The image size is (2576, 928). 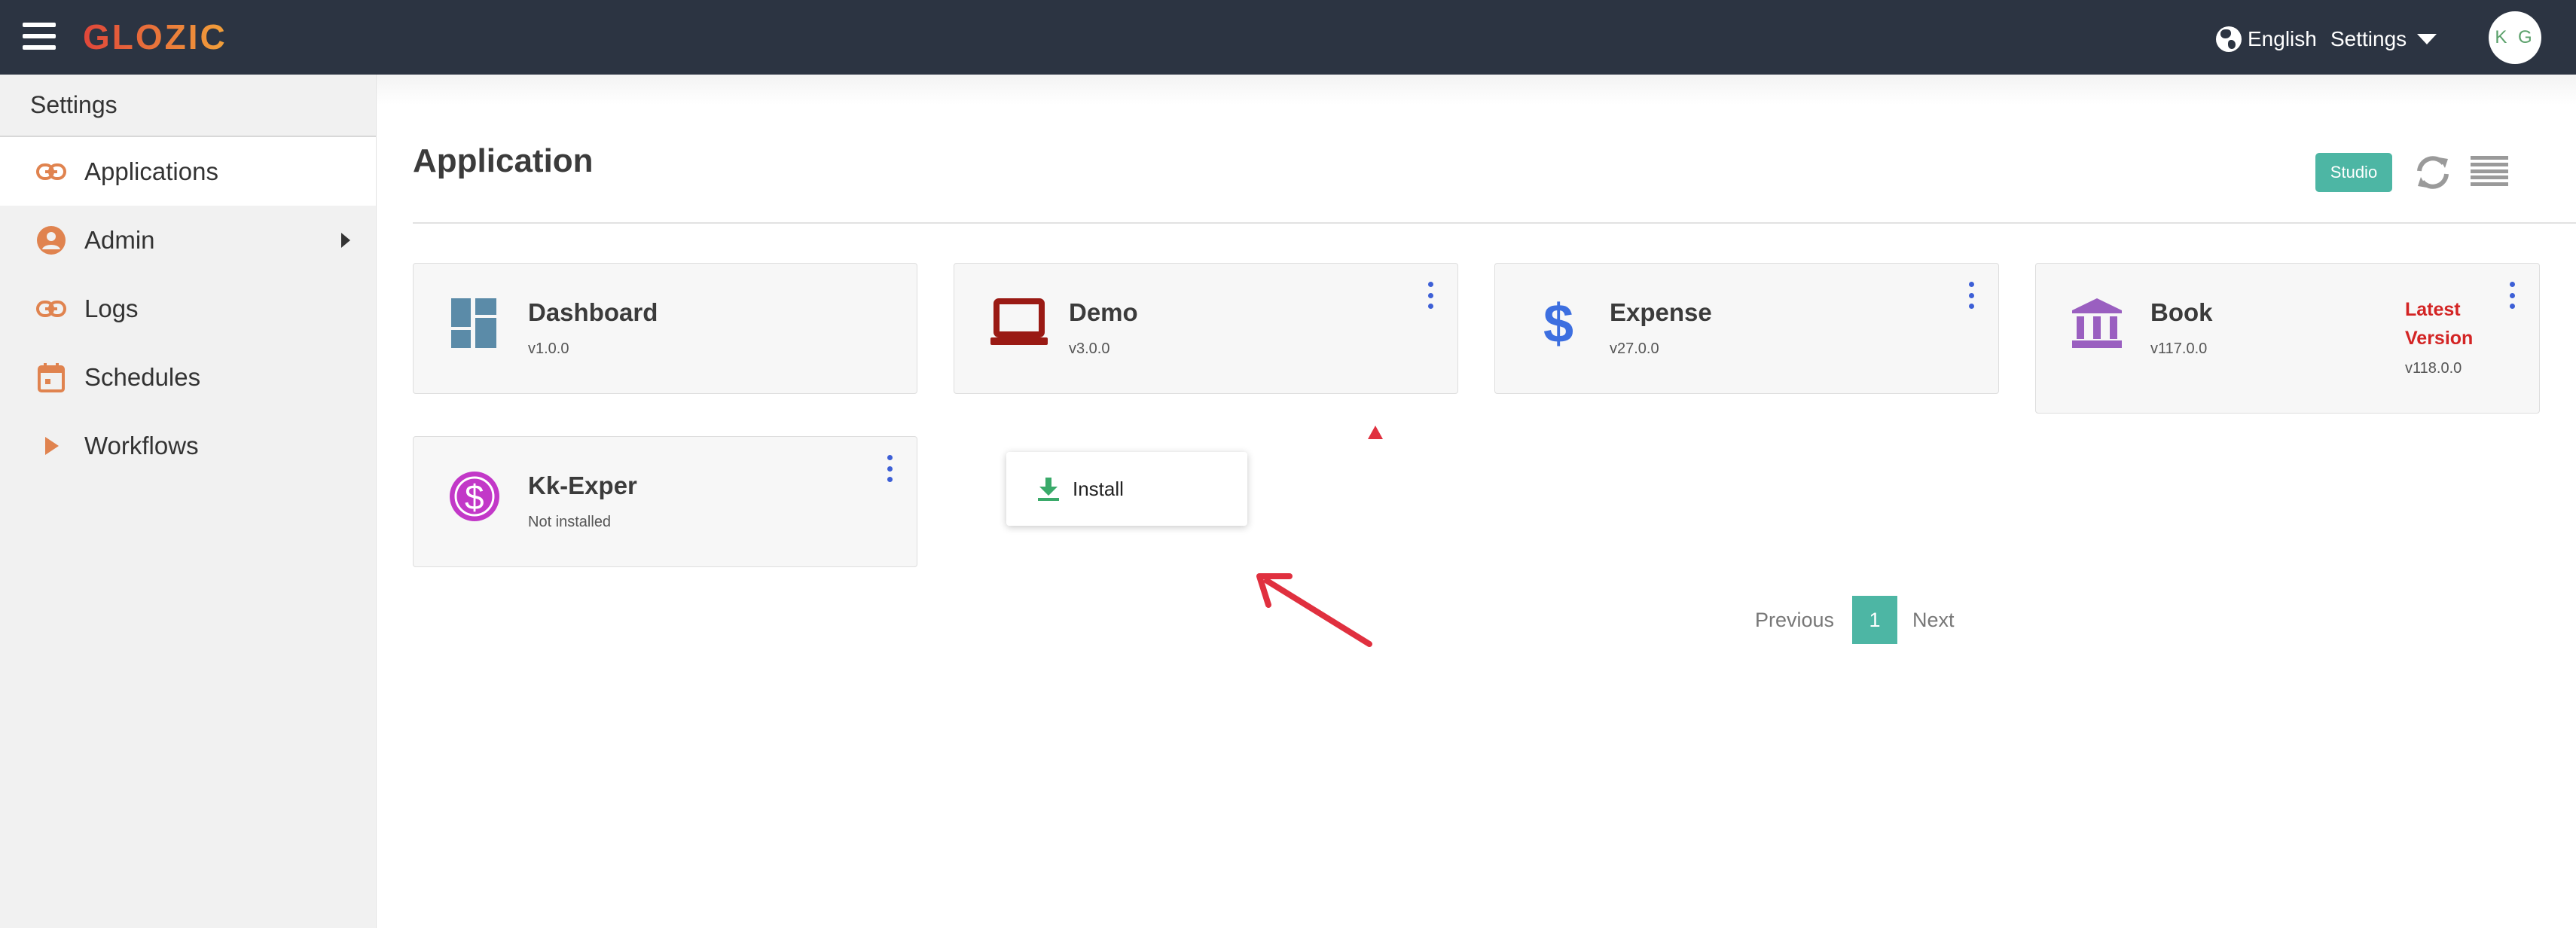 What do you see at coordinates (188, 240) in the screenshot?
I see `sidebar-item-admin: Admin` at bounding box center [188, 240].